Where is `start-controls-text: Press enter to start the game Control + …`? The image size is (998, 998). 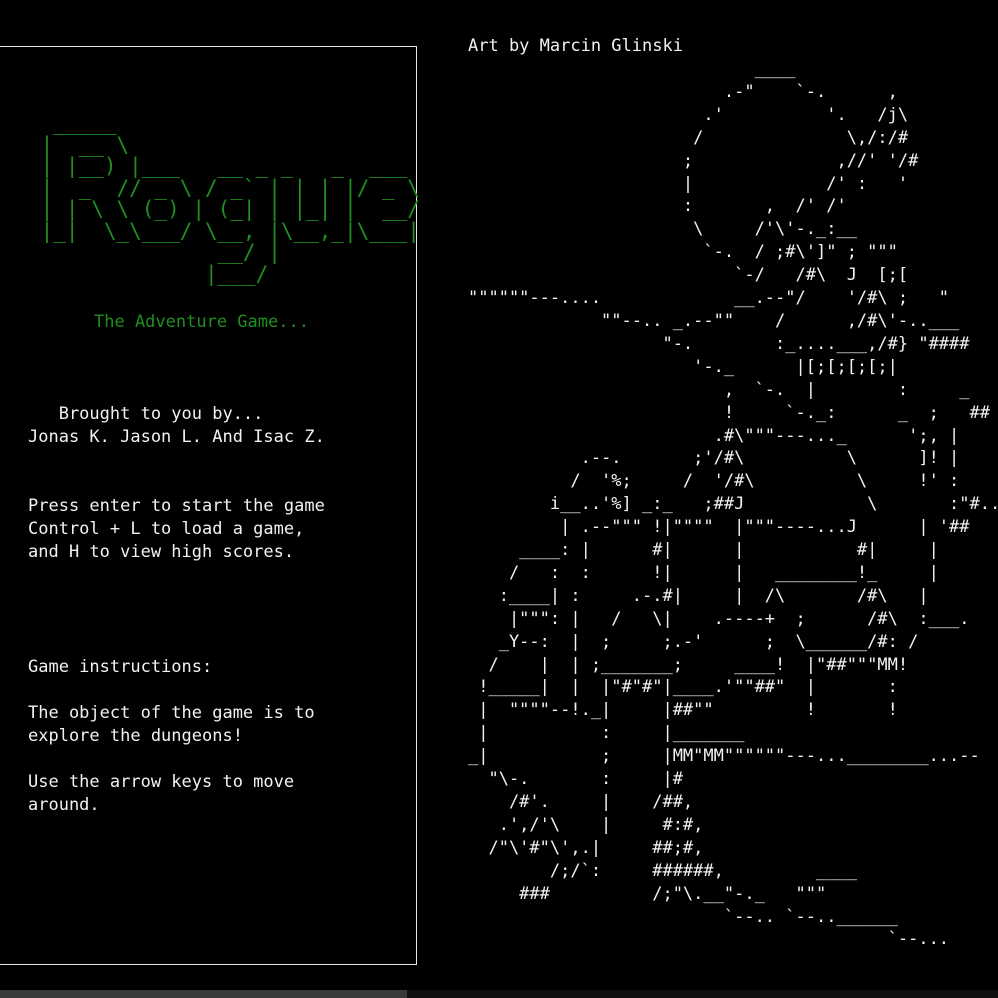 start-controls-text: Press enter to start the game Control + … is located at coordinates (176, 529).